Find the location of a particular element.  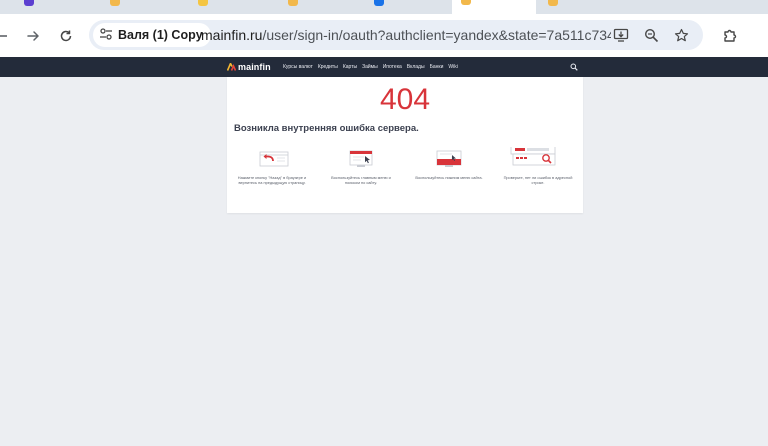

url-host: mainfin.ru is located at coordinates (232, 35).